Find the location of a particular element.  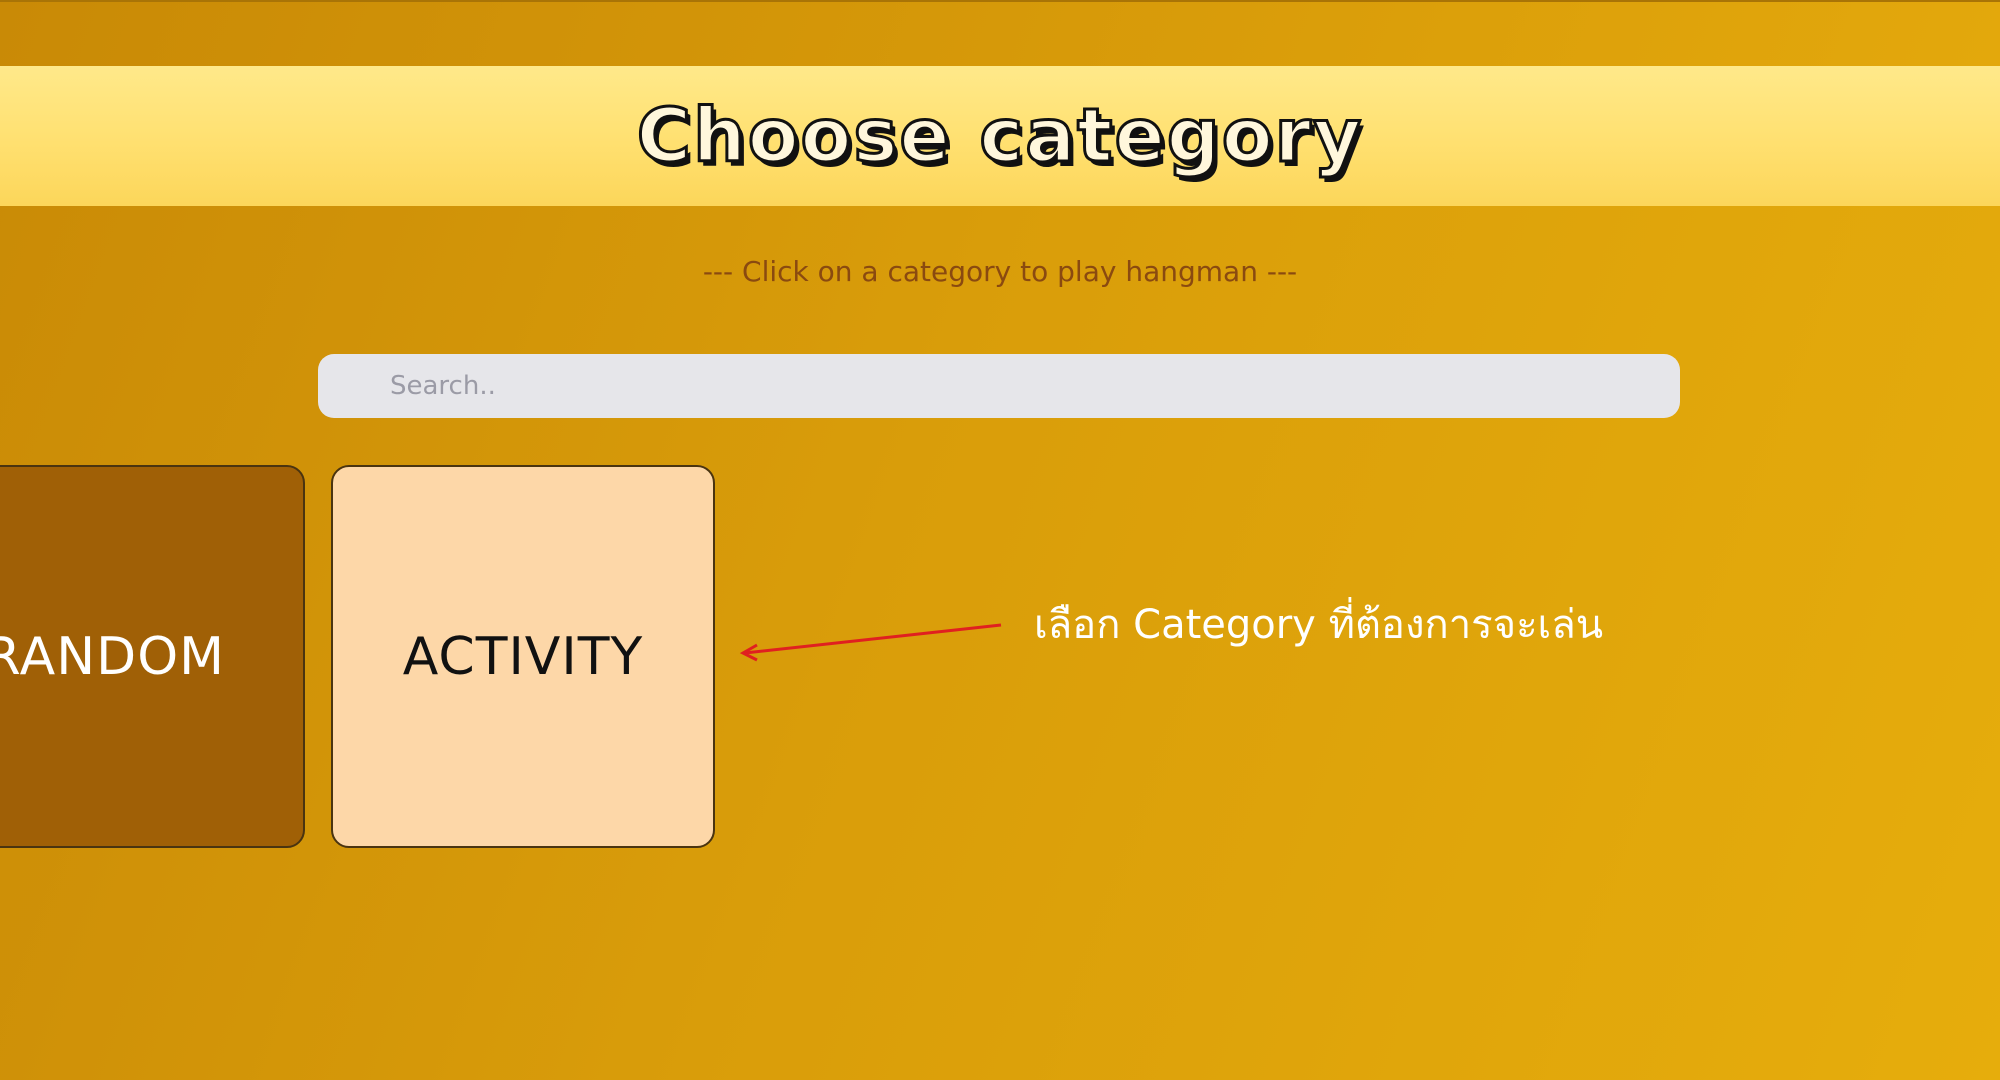

category-label: ACTIVITY is located at coordinates (523, 656).